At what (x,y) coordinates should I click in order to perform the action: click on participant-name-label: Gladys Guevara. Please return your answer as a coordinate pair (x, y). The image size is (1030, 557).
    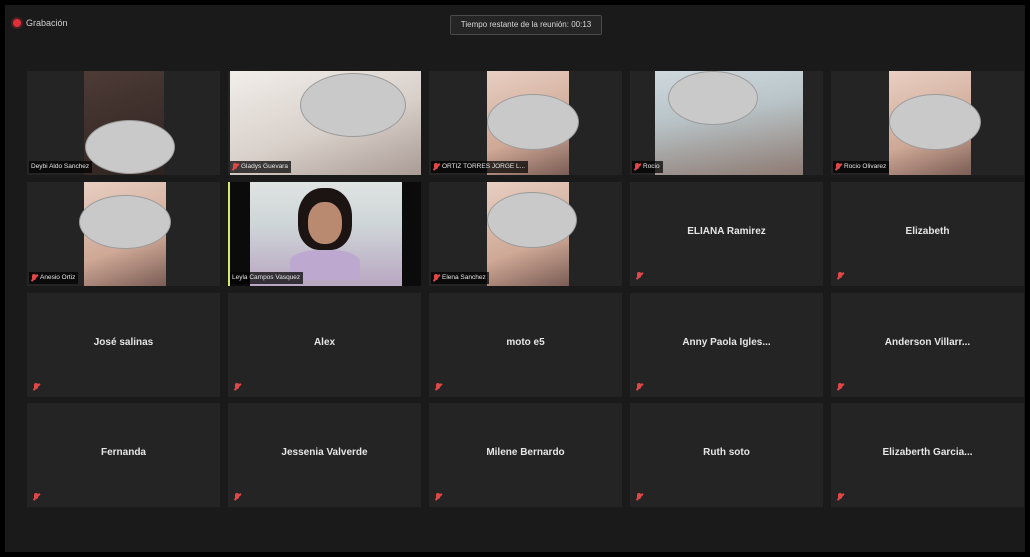
    Looking at the image, I should click on (260, 167).